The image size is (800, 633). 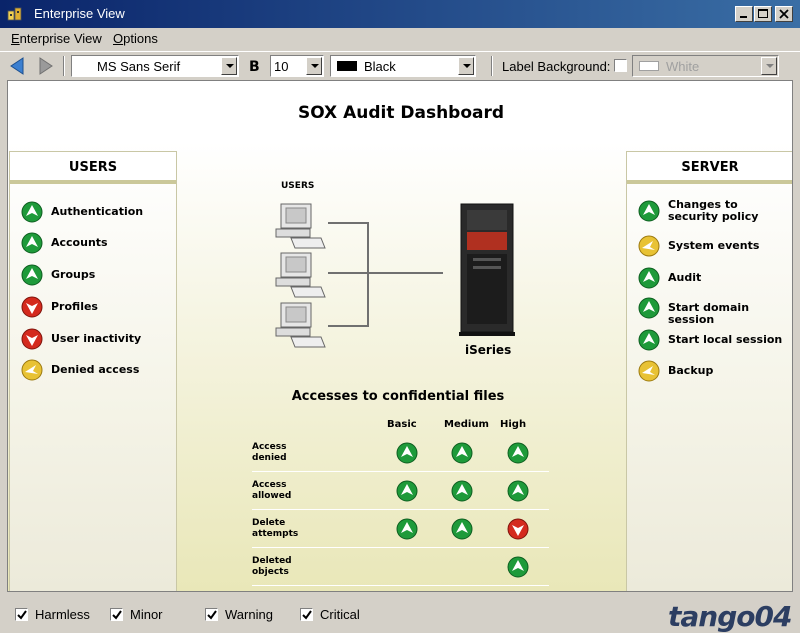 What do you see at coordinates (45, 66) in the screenshot?
I see `forward-arrow-icon` at bounding box center [45, 66].